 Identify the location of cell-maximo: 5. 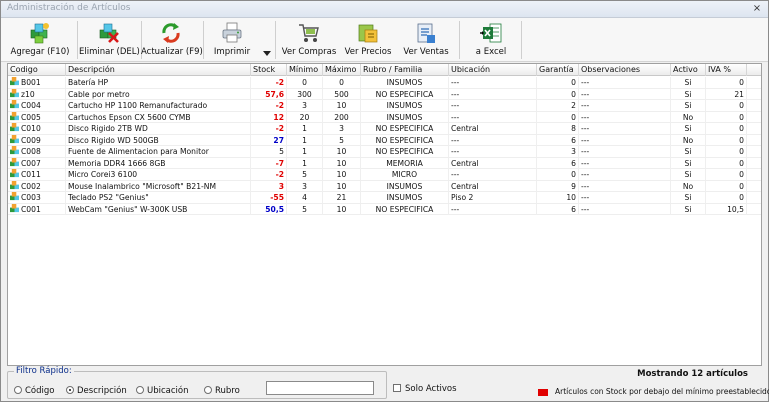
(342, 140).